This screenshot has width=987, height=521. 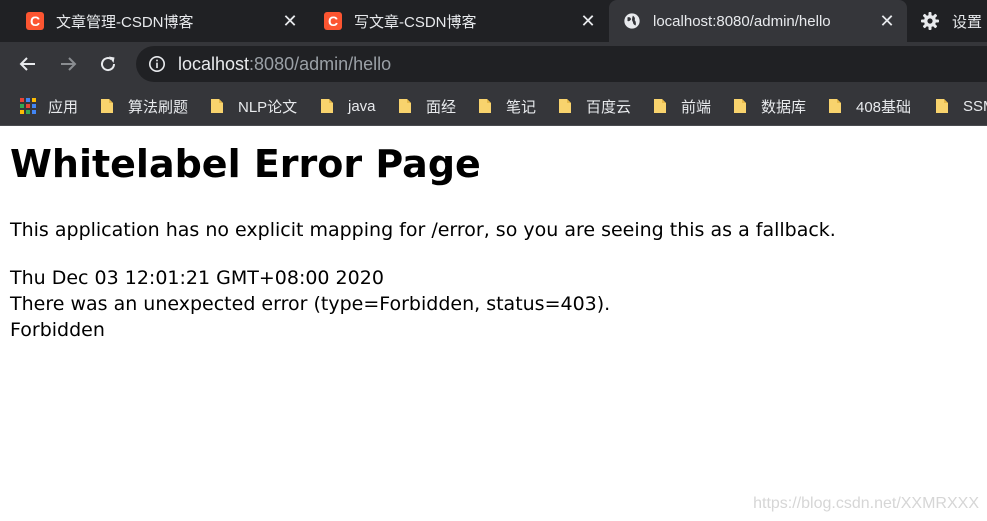 I want to click on error-message: Forbidden, so click(x=57, y=330).